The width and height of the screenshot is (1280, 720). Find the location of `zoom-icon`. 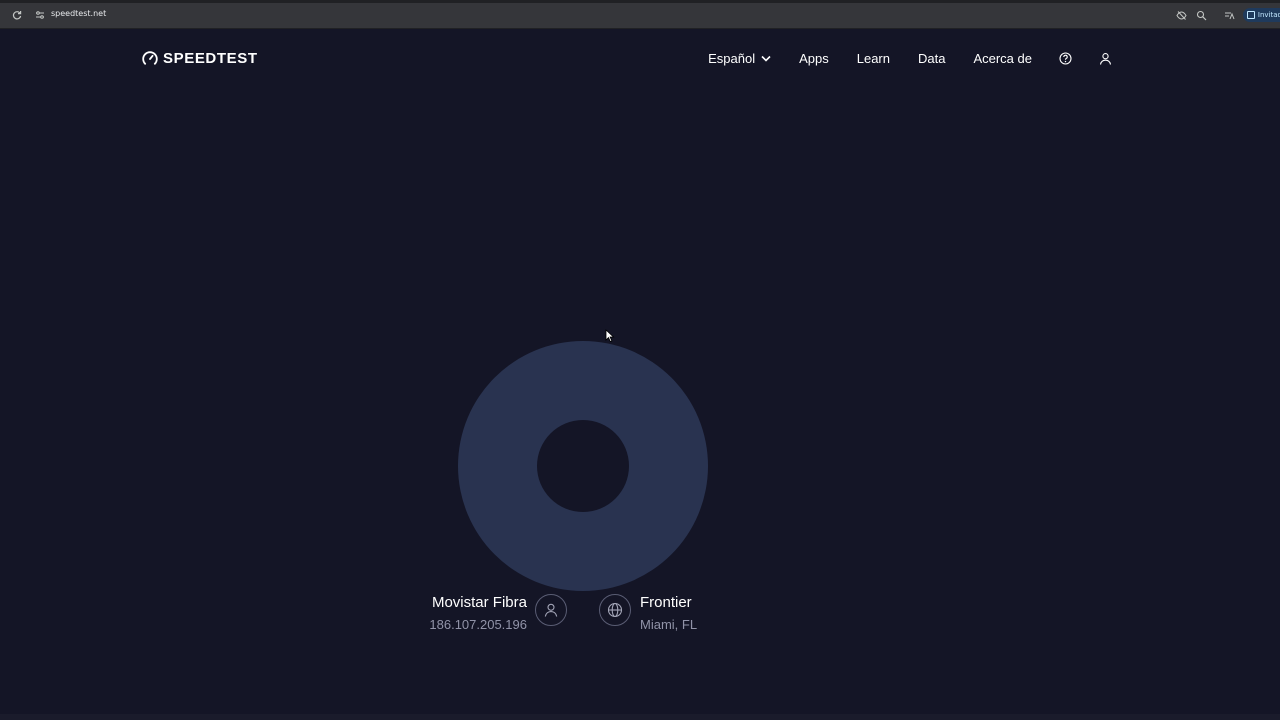

zoom-icon is located at coordinates (1202, 15).